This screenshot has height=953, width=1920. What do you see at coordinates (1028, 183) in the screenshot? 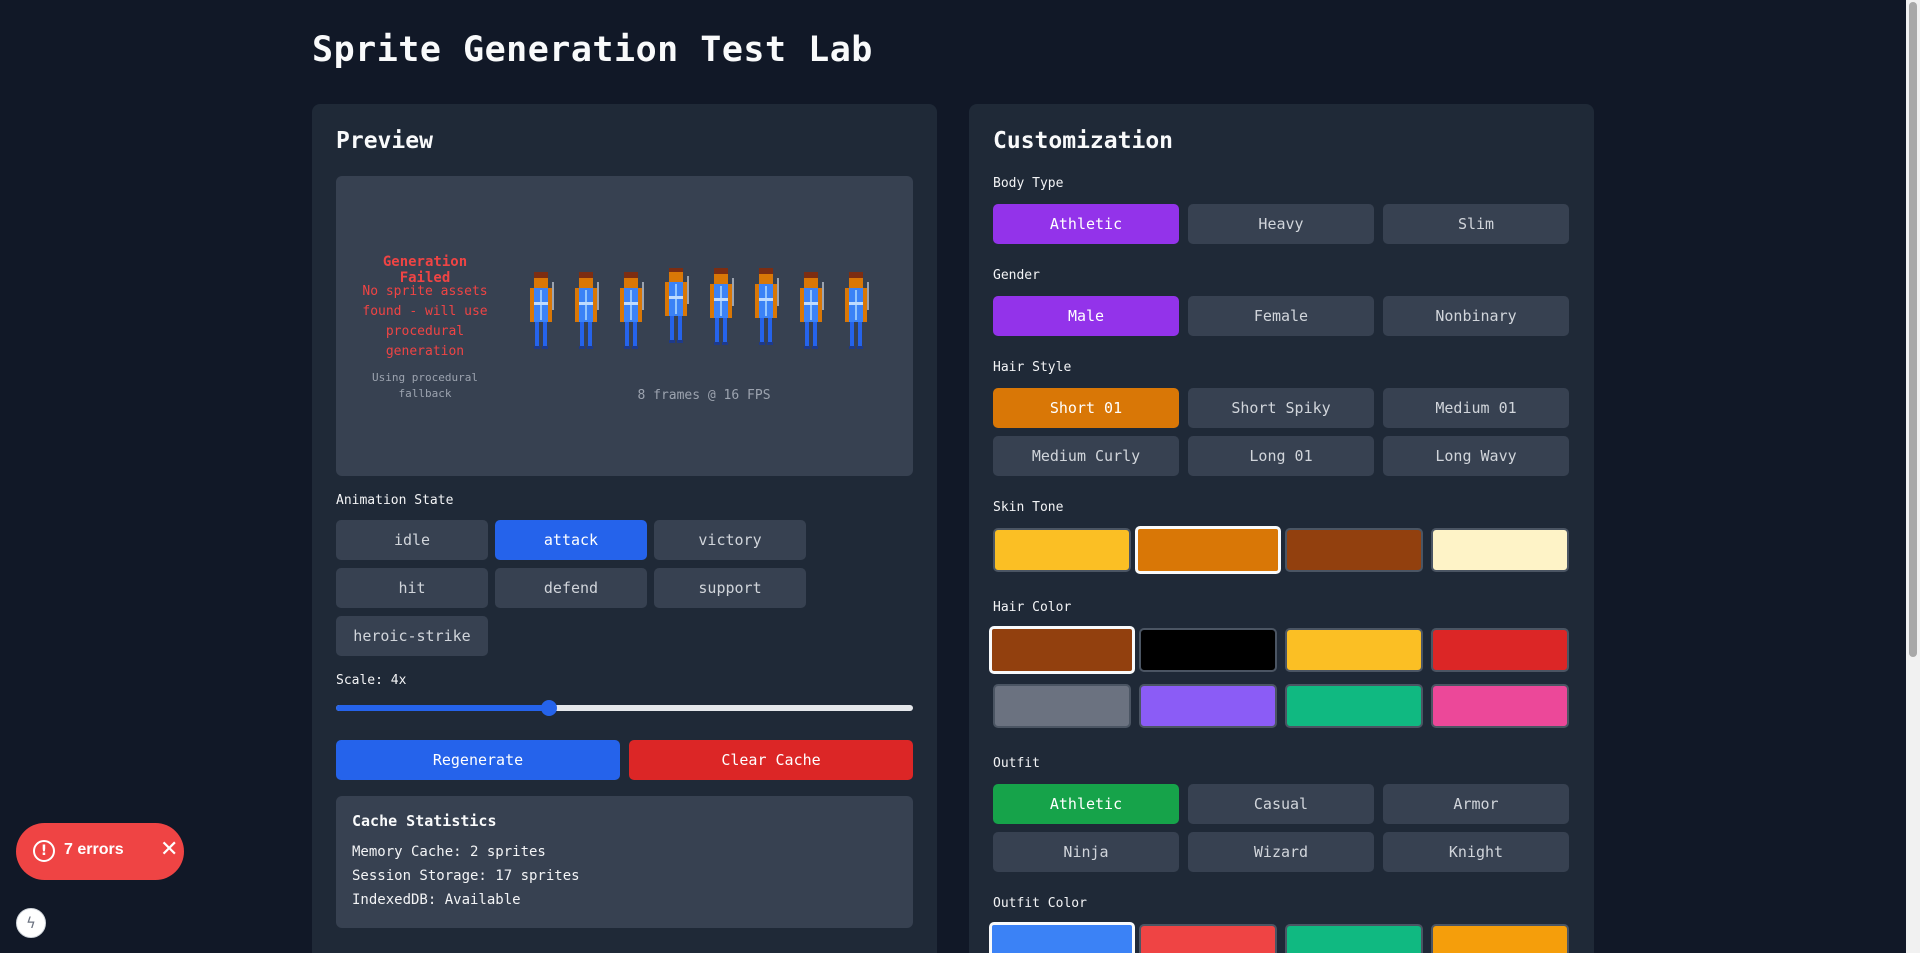
I see `body-type-label: Body Type` at bounding box center [1028, 183].